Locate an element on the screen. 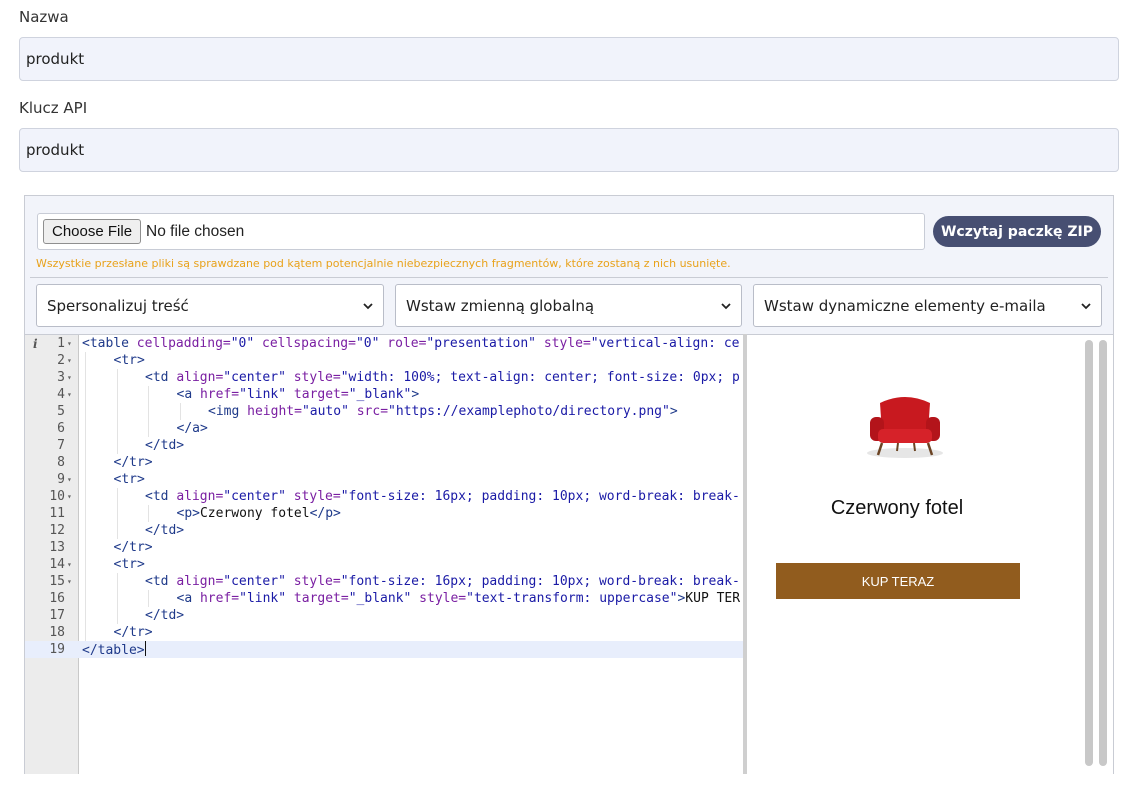 This screenshot has width=1133, height=793. code-line: 6 </a> is located at coordinates (384, 428).